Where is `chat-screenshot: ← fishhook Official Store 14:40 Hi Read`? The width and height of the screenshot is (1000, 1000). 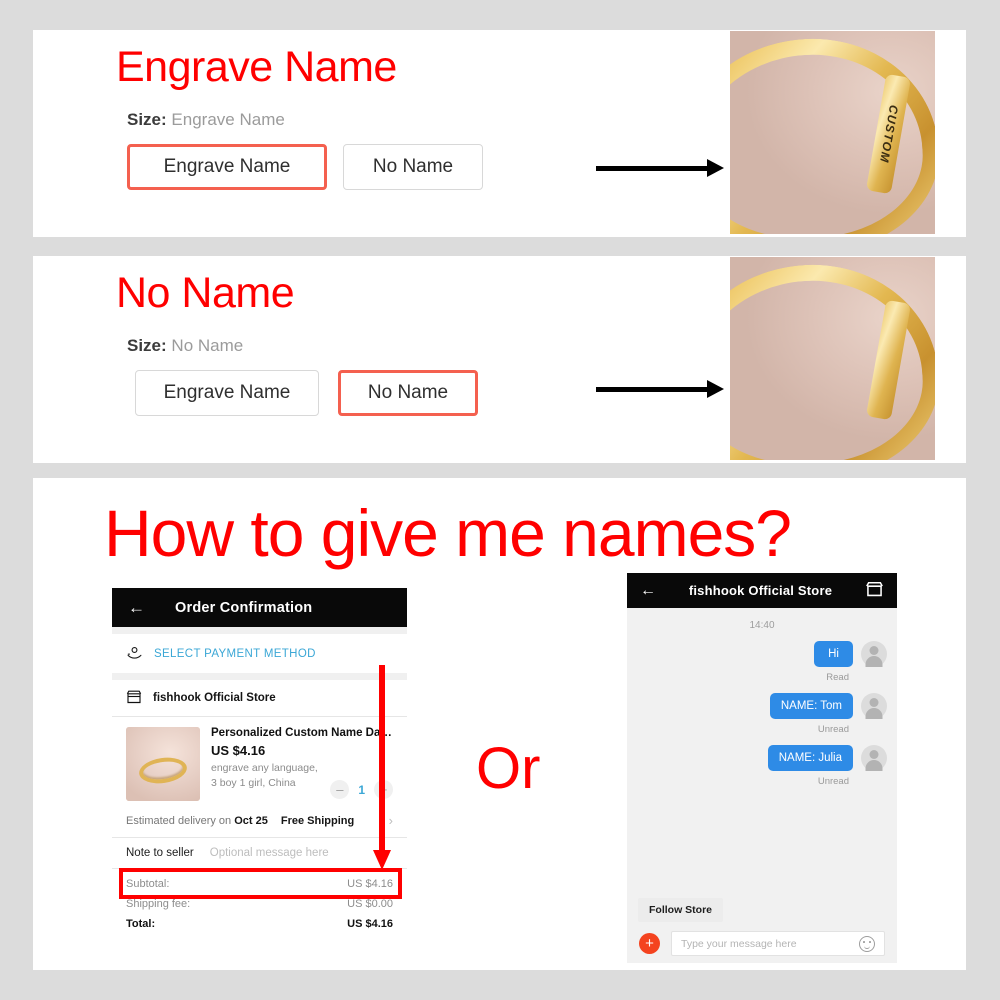 chat-screenshot: ← fishhook Official Store 14:40 Hi Read is located at coordinates (762, 768).